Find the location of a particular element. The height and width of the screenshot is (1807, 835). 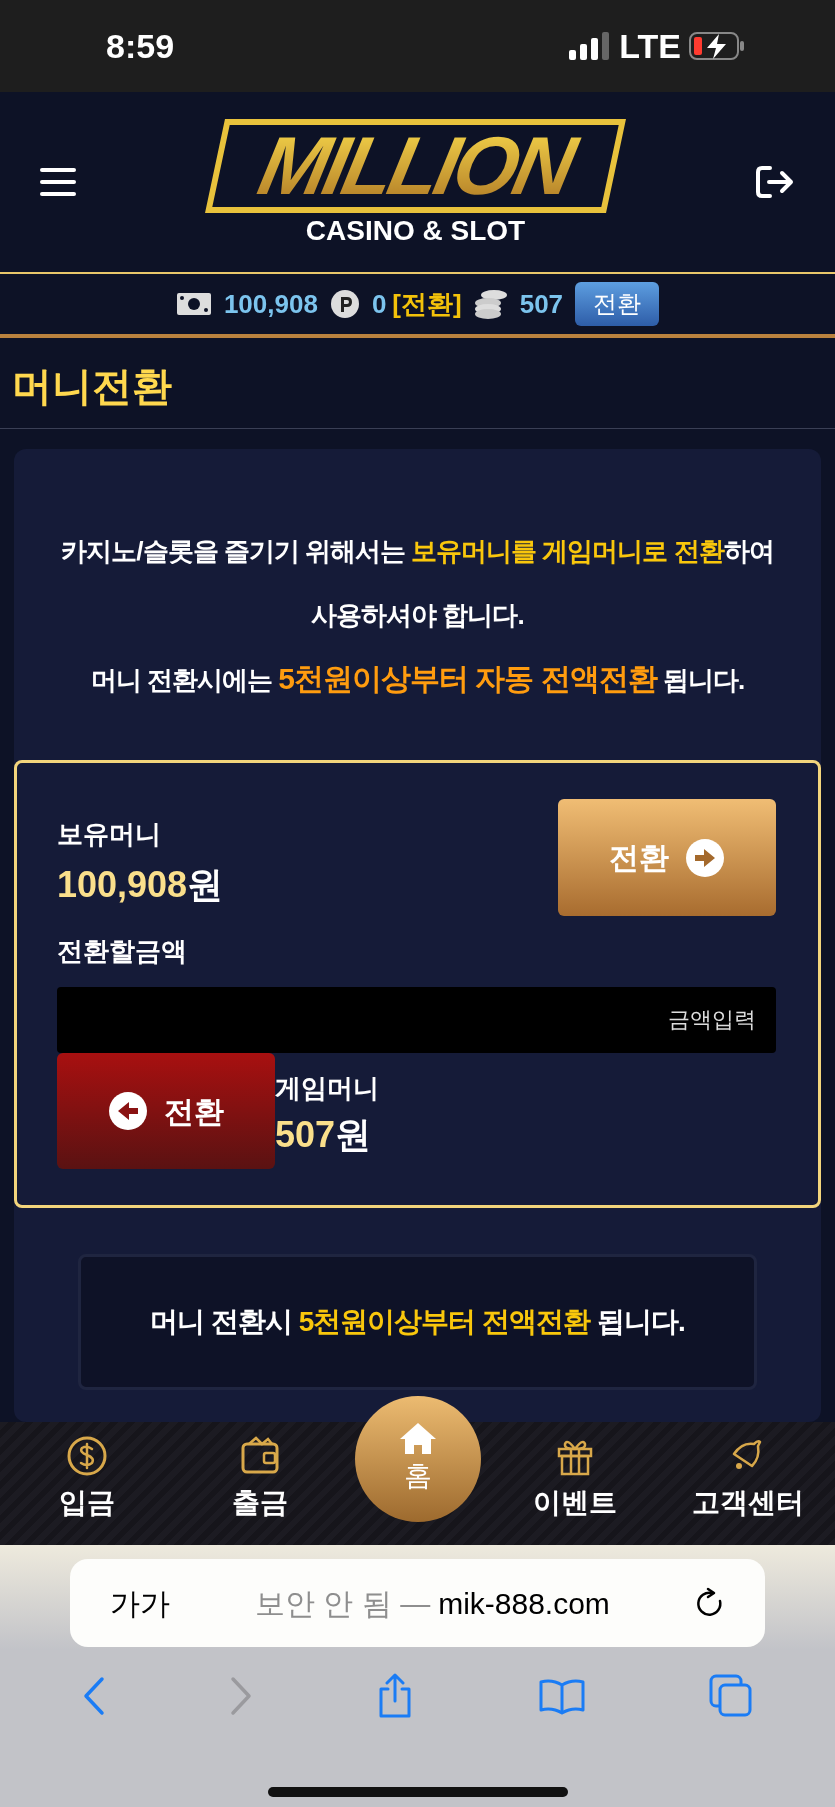

coins-icon is located at coordinates (490, 304).